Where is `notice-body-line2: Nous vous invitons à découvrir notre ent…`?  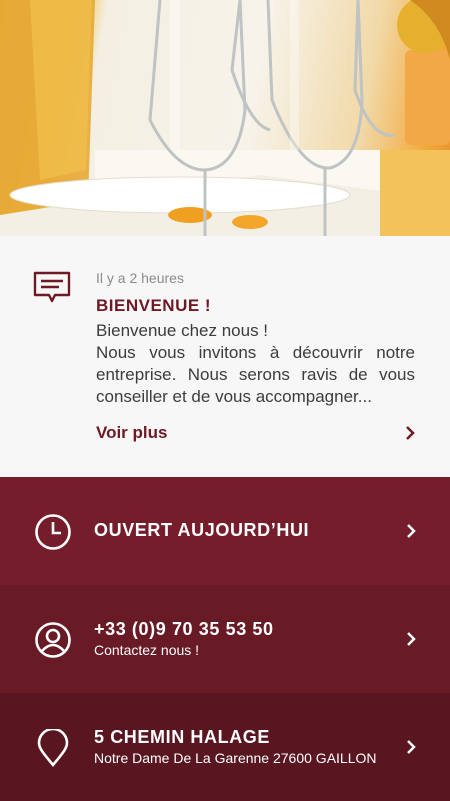 notice-body-line2: Nous vous invitons à découvrir notre ent… is located at coordinates (255, 374).